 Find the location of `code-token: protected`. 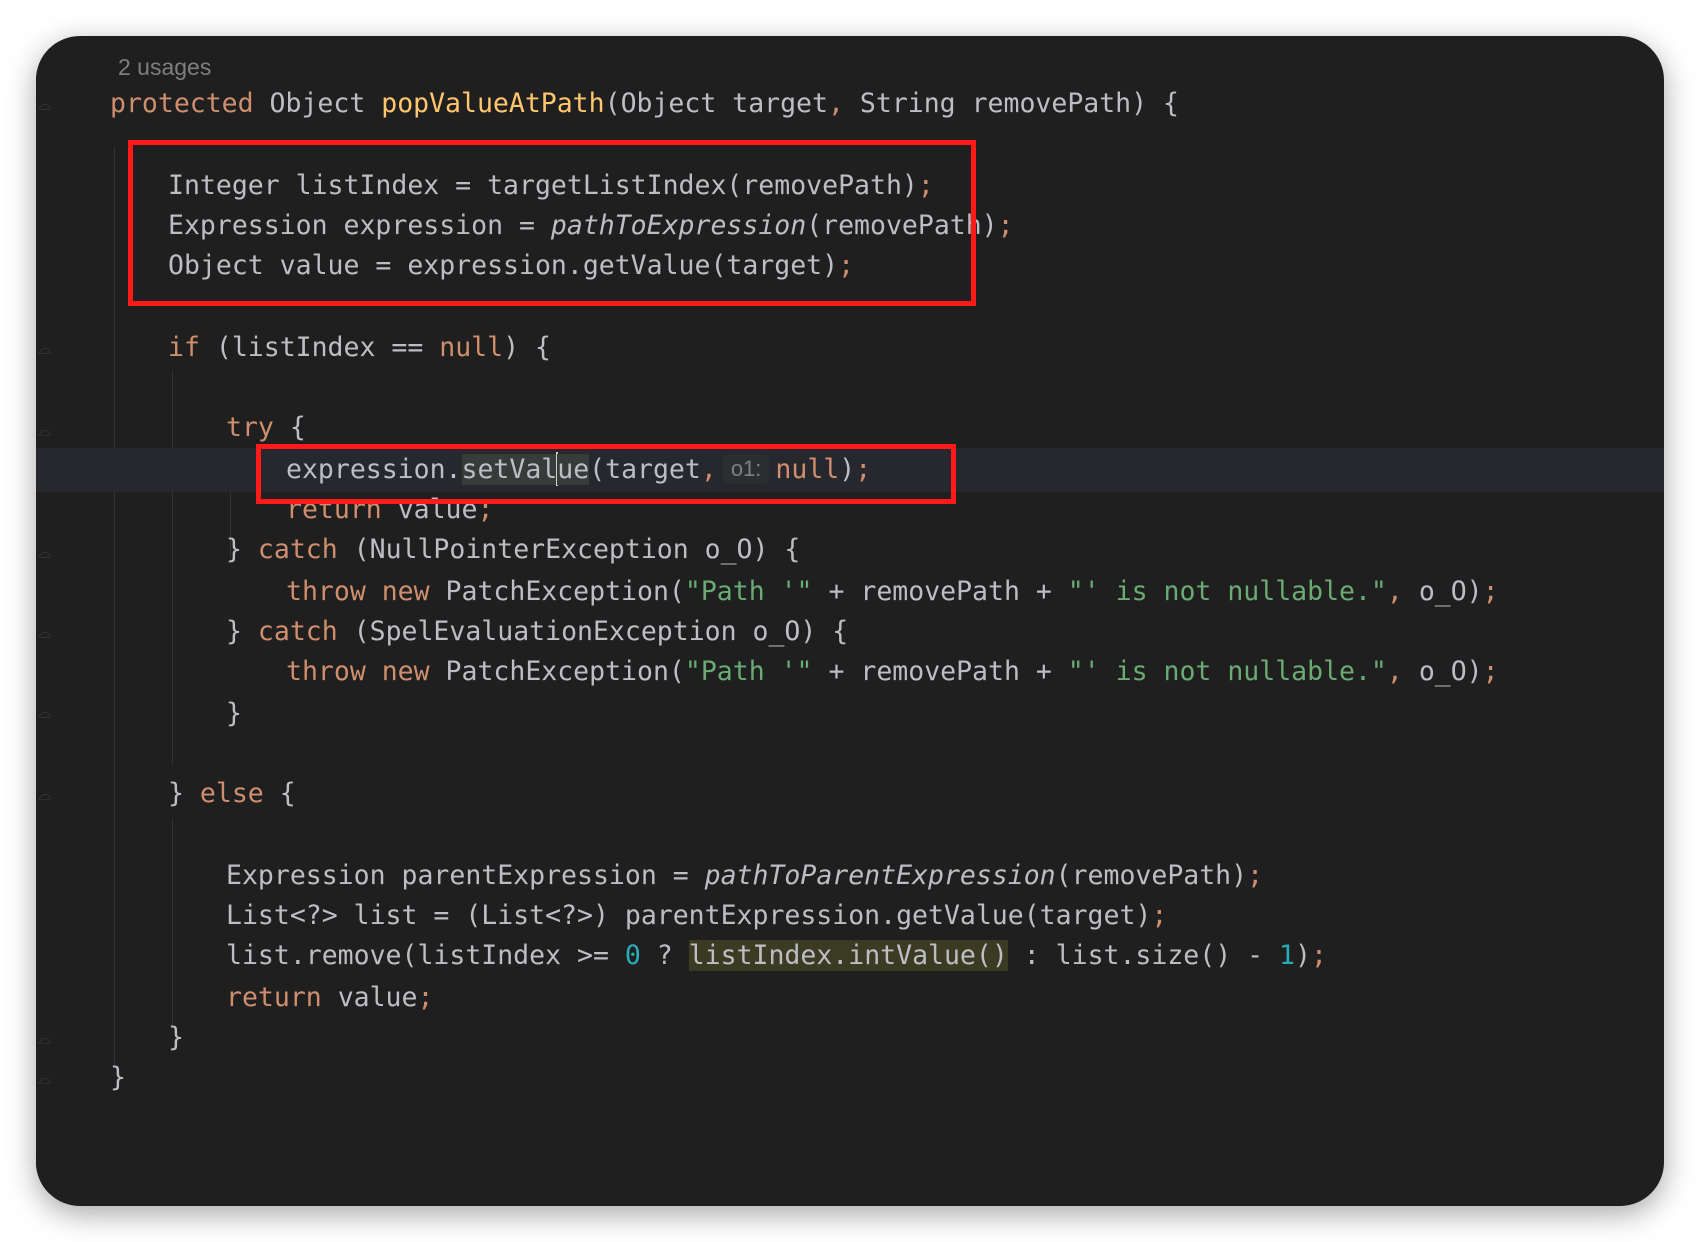

code-token: protected is located at coordinates (190, 103).